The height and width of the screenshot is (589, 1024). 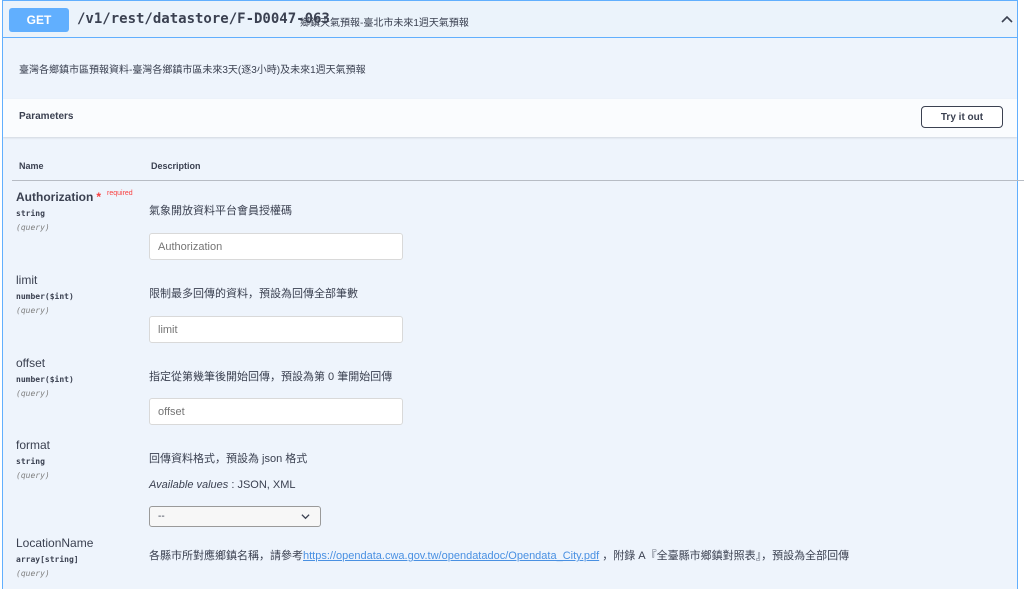 What do you see at coordinates (253, 294) in the screenshot?
I see `param-description: 限制最多回傳的資料，預設為回傳全部筆數` at bounding box center [253, 294].